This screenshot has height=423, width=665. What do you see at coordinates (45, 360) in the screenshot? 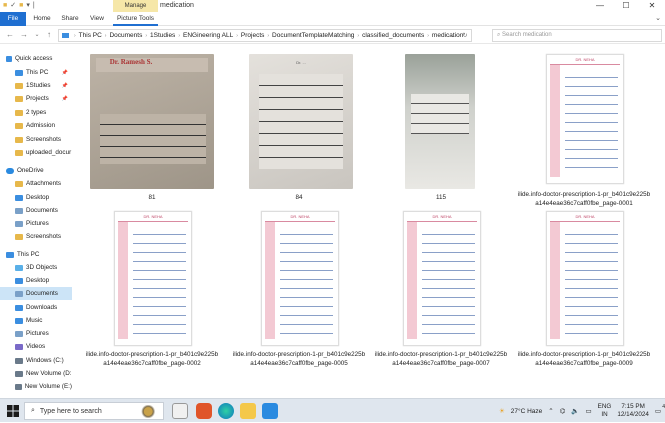
I see `sidebar-item-label: Windows (C:)` at bounding box center [45, 360].